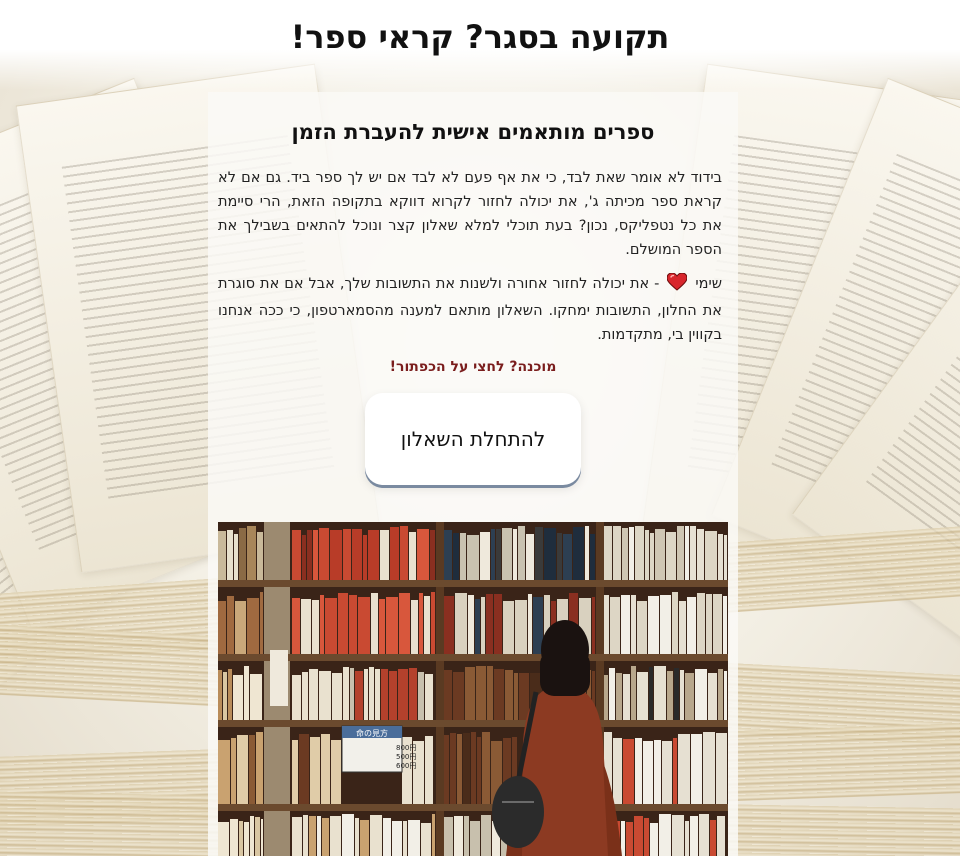 Image resolution: width=960 pixels, height=856 pixels. I want to click on card-heading: ספרים מותאמים אישית להעברת הזמן, so click(473, 132).